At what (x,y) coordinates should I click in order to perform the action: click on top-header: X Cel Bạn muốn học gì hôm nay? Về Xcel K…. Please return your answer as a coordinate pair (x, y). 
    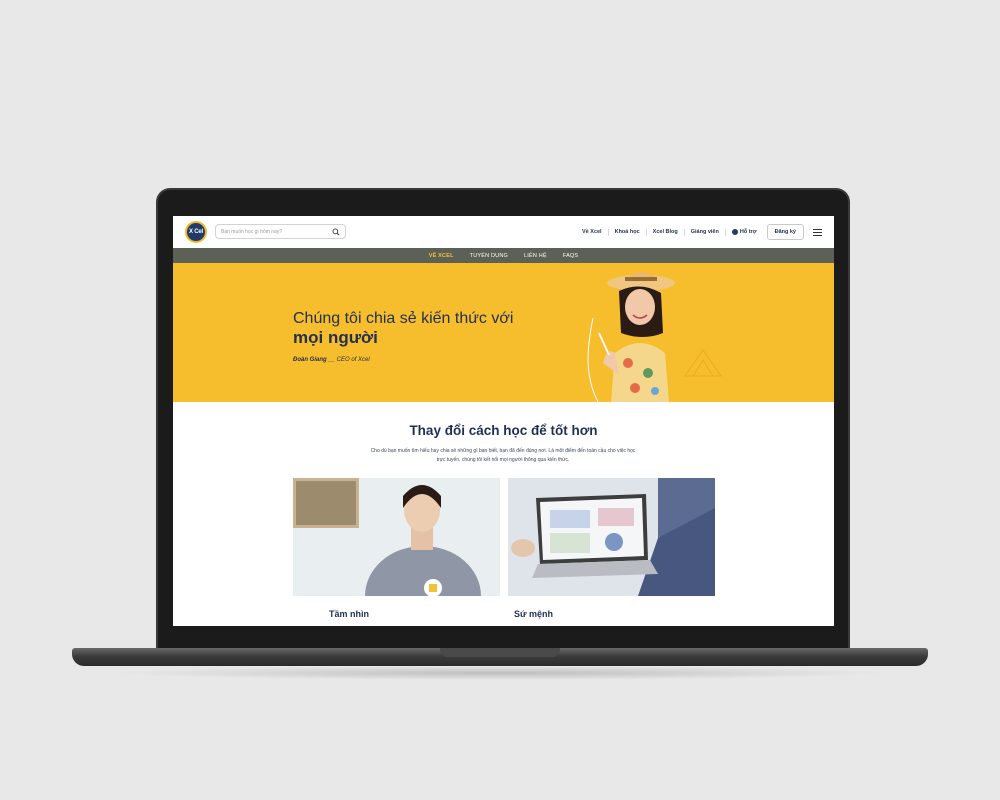
    Looking at the image, I should click on (503, 232).